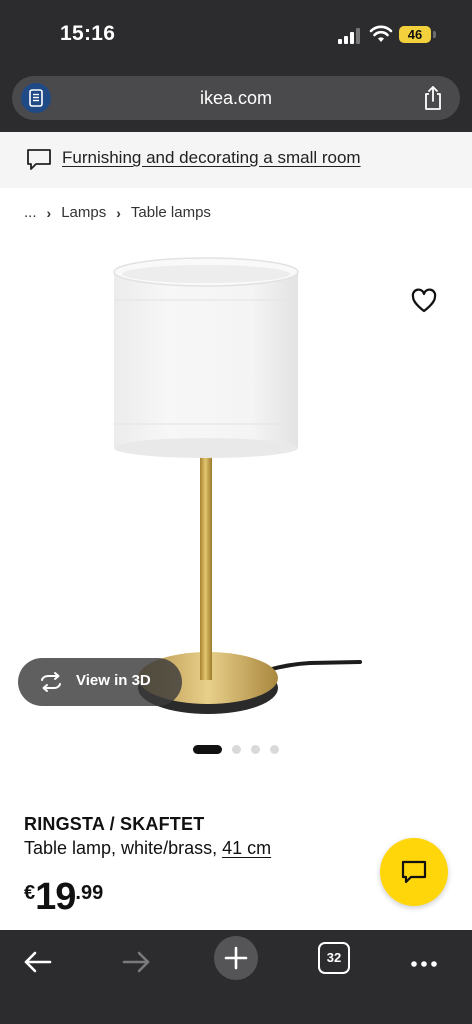 Image resolution: width=472 pixels, height=1024 pixels. Describe the element at coordinates (415, 34) in the screenshot. I see `battery-indicator: 46` at that location.